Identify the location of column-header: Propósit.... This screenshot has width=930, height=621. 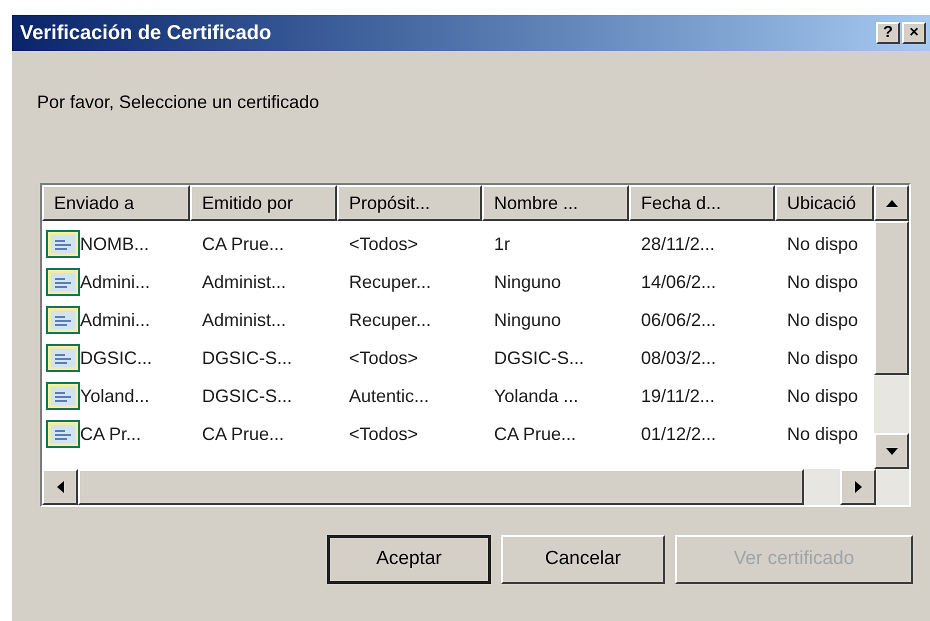
(409, 203).